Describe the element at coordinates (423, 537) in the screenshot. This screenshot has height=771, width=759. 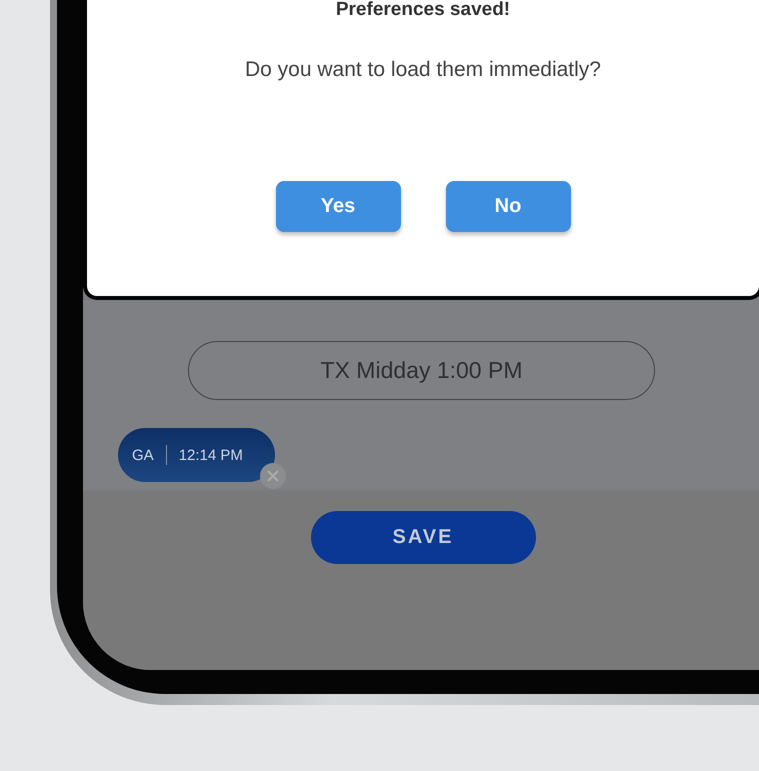
I see `save-button: SAVE` at that location.